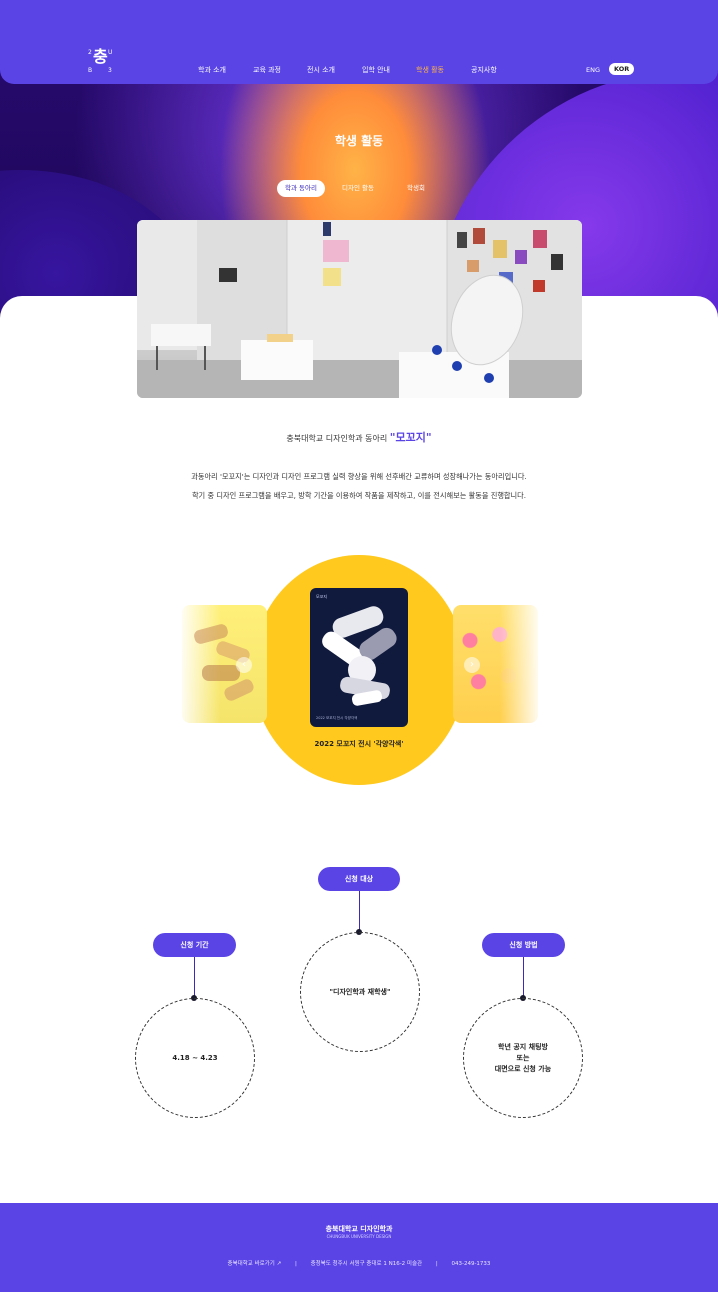 This screenshot has width=718, height=1292. I want to click on exhibition-poster: 모꼬지 2022 모꼬지 전시 각양각색, so click(359, 657).